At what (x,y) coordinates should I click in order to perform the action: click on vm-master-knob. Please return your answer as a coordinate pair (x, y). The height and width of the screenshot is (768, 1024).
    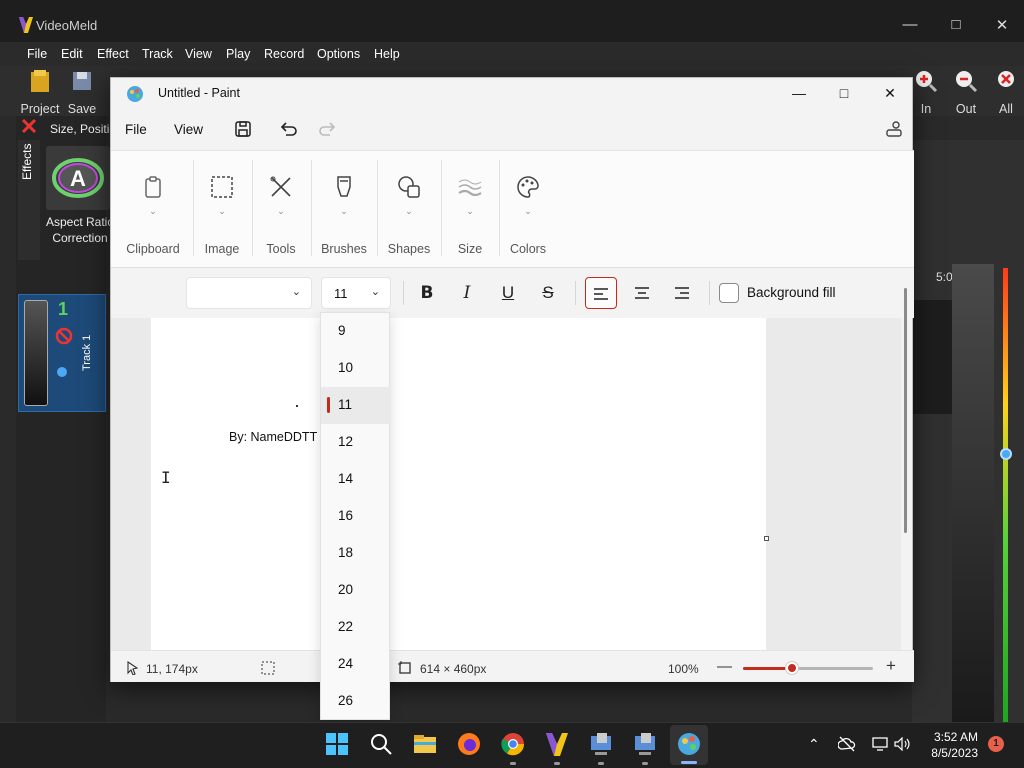
    Looking at the image, I should click on (1006, 454).